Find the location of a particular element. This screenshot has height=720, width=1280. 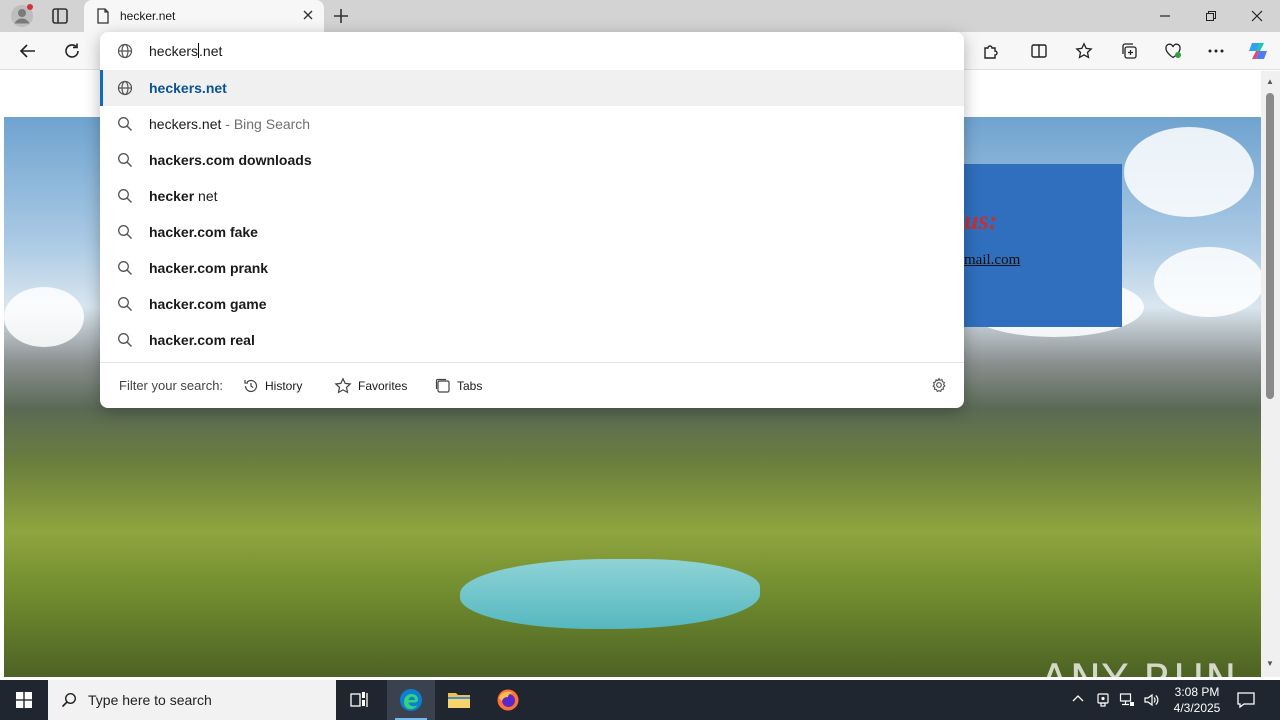

suggestion-item: hackers.com downloads is located at coordinates (532, 160).